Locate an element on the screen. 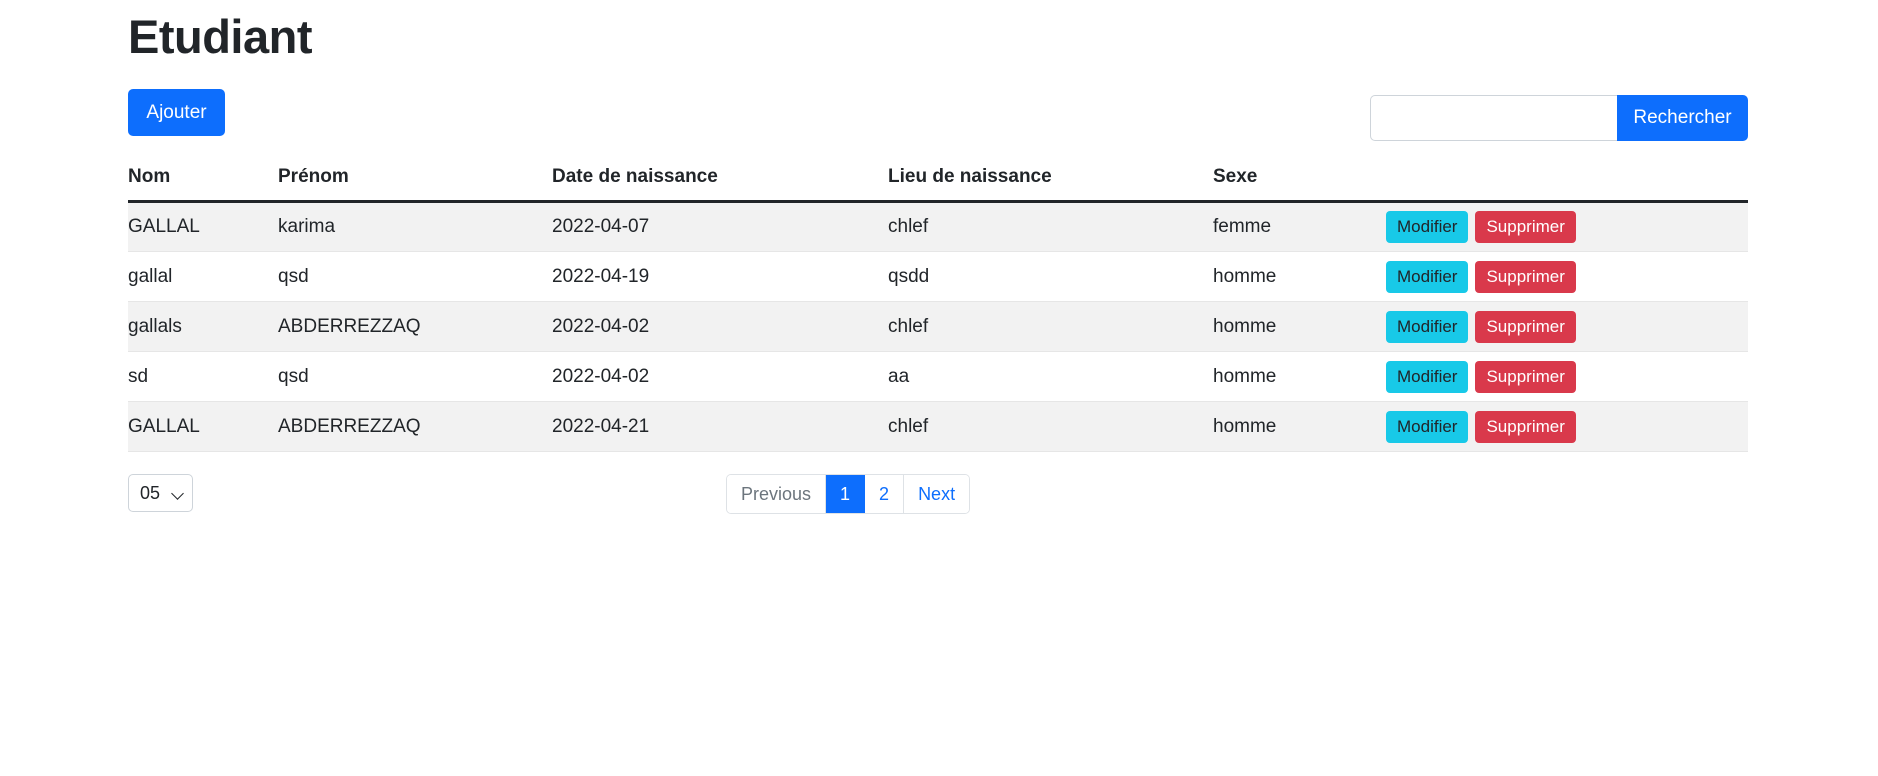 The height and width of the screenshot is (776, 1878). page-size-select: 05 is located at coordinates (160, 493).